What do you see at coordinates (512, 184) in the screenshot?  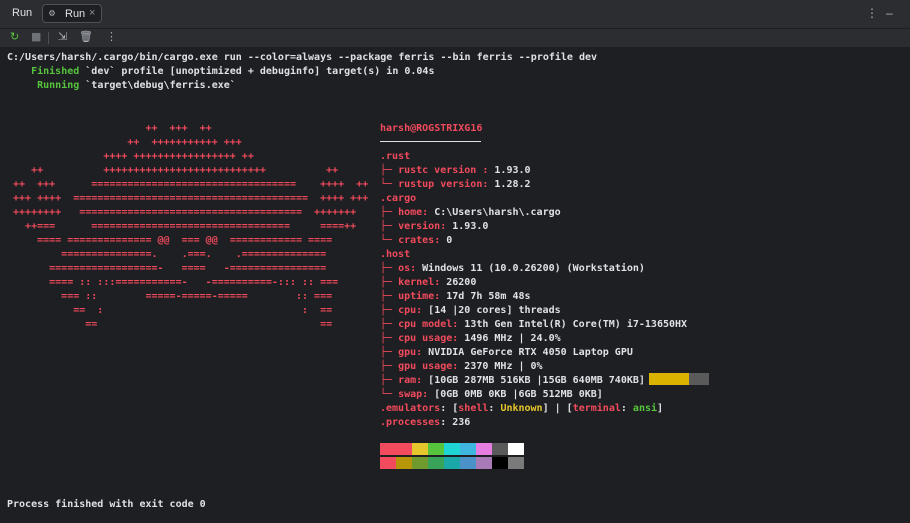 I see `rustup-value: 1.28.2` at bounding box center [512, 184].